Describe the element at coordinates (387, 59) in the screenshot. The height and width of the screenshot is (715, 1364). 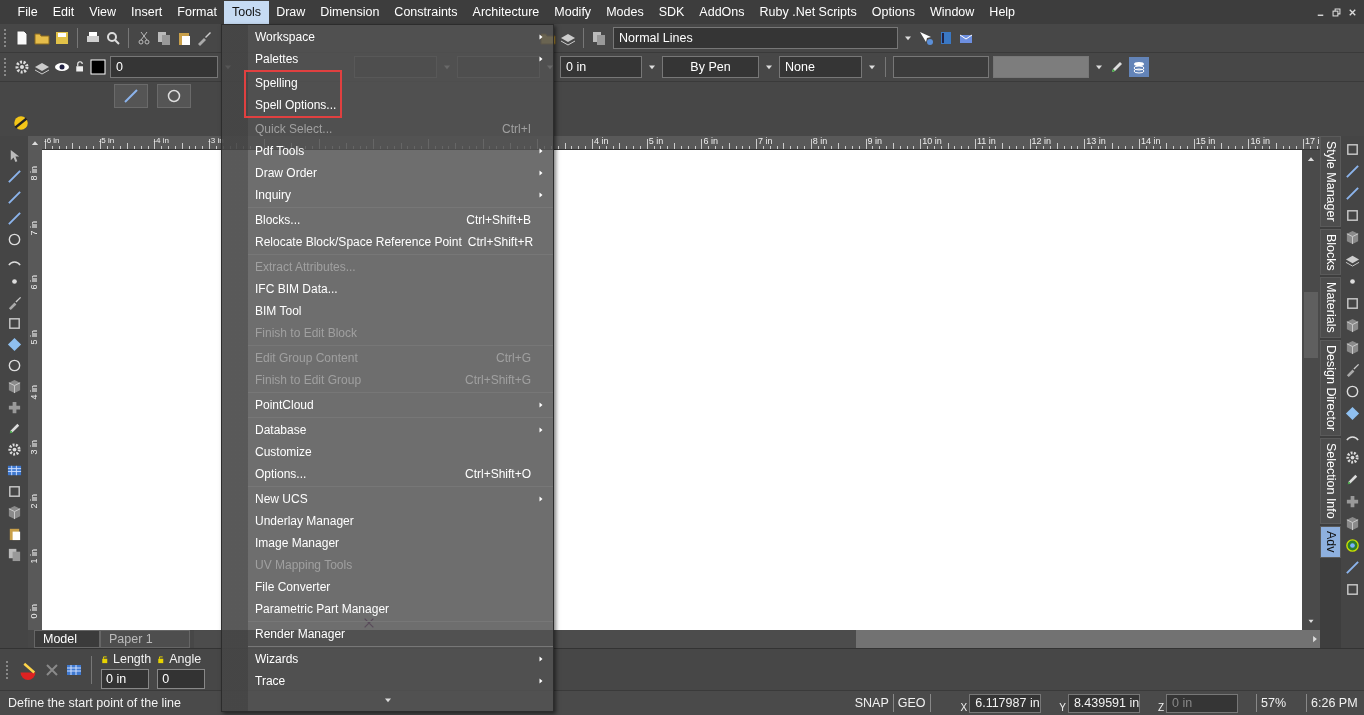
I see `menu-item: Palettes` at that location.